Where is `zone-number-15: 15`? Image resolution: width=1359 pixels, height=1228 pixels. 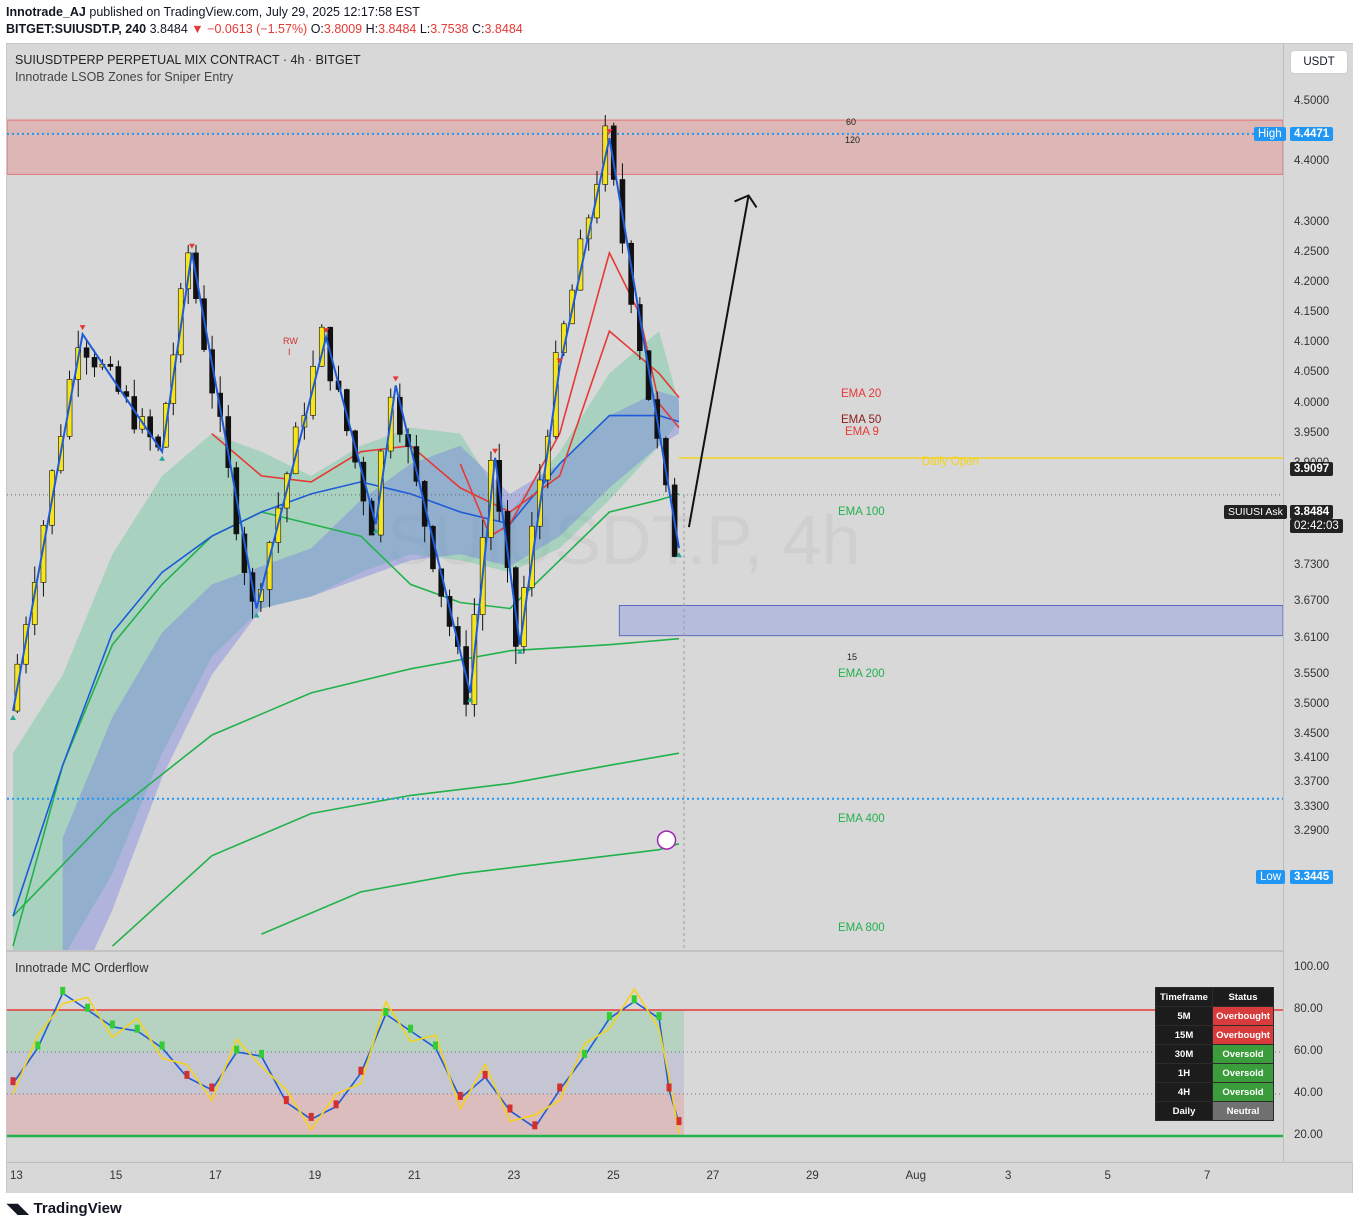
zone-number-15: 15 is located at coordinates (852, 657).